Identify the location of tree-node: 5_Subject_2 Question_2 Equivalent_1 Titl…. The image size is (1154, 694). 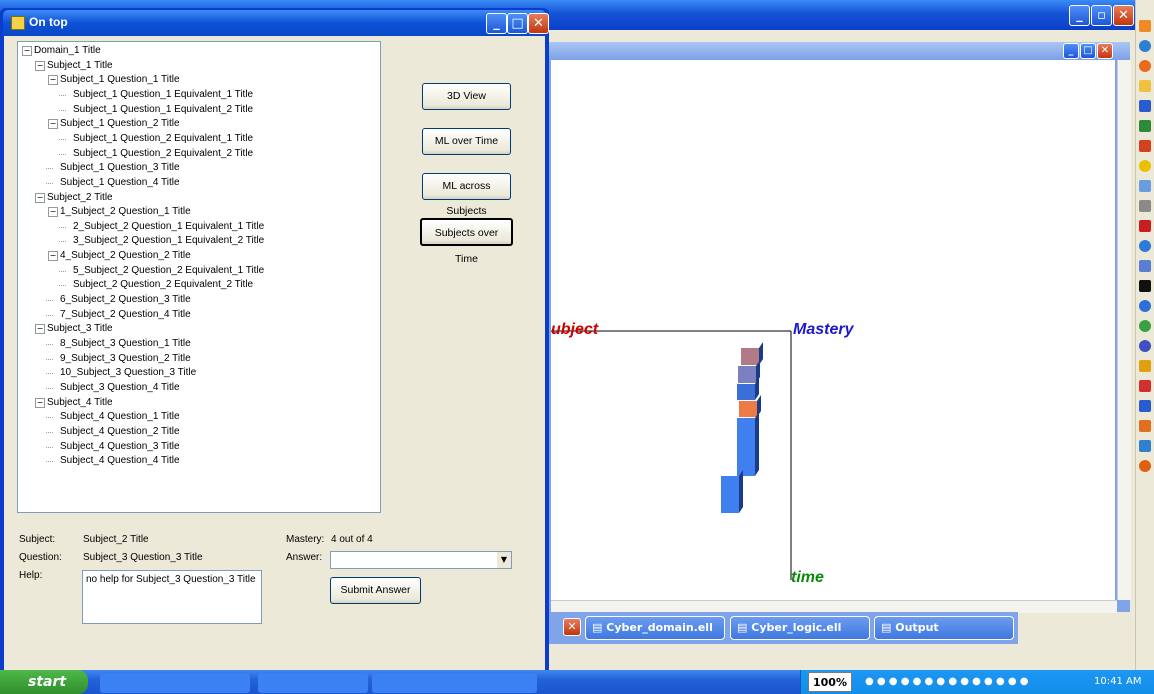
(168, 271).